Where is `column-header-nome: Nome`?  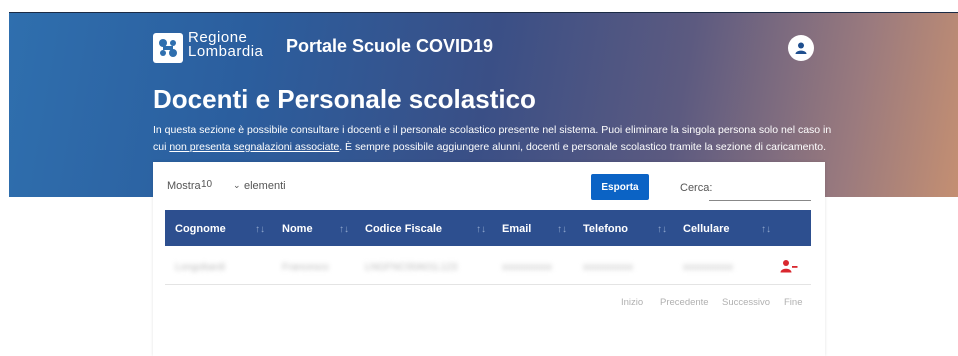
column-header-nome: Nome is located at coordinates (297, 229).